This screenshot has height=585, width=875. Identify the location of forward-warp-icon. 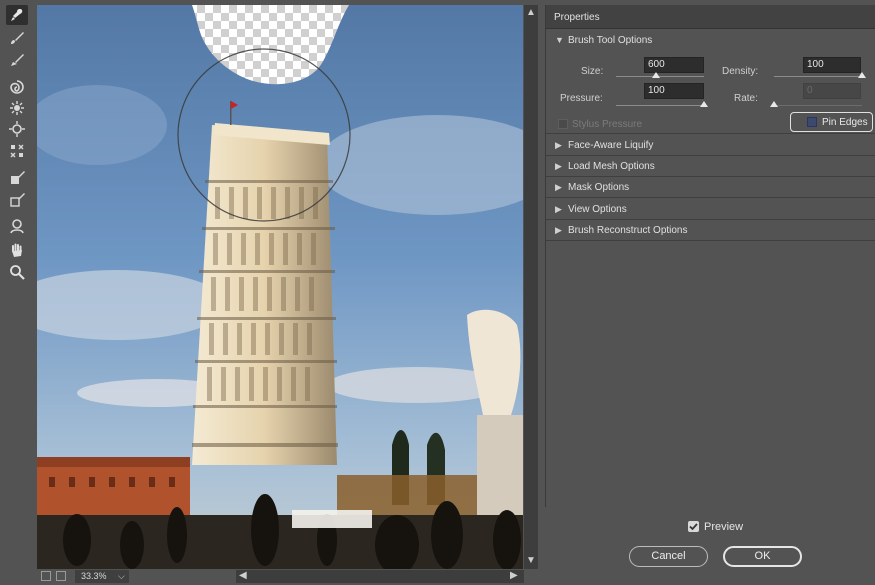
(17, 15).